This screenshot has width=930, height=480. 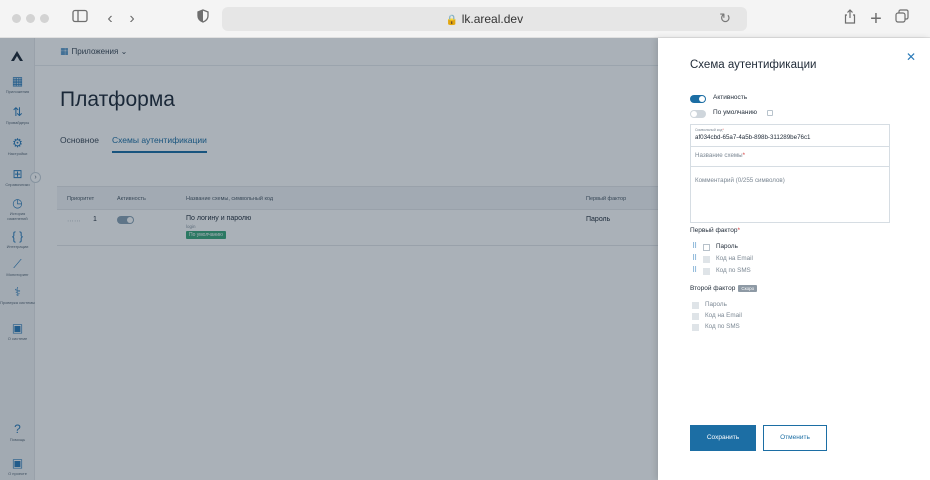 I want to click on browser-toolbar: ‹ › 🔒 lk.areal.dev ↻ +, so click(x=465, y=19).